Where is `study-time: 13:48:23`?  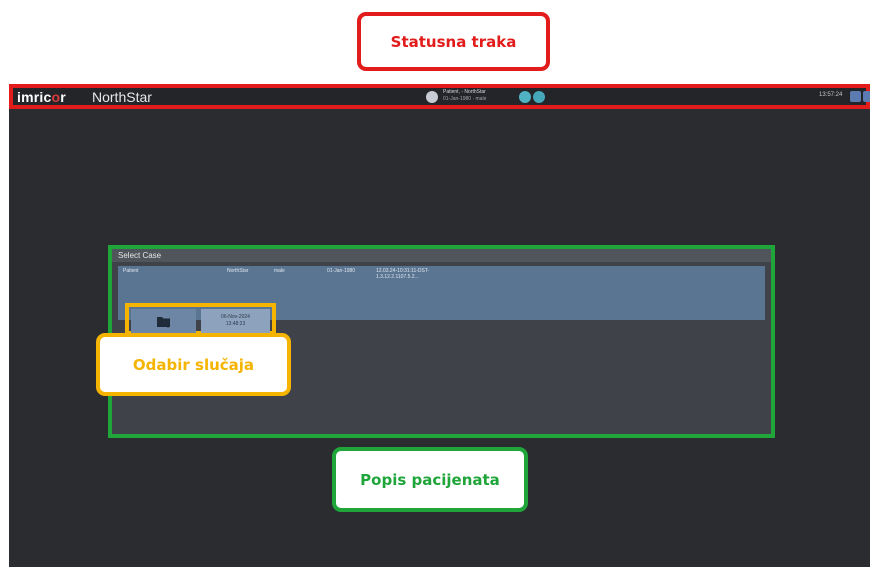 study-time: 13:48:23 is located at coordinates (235, 324).